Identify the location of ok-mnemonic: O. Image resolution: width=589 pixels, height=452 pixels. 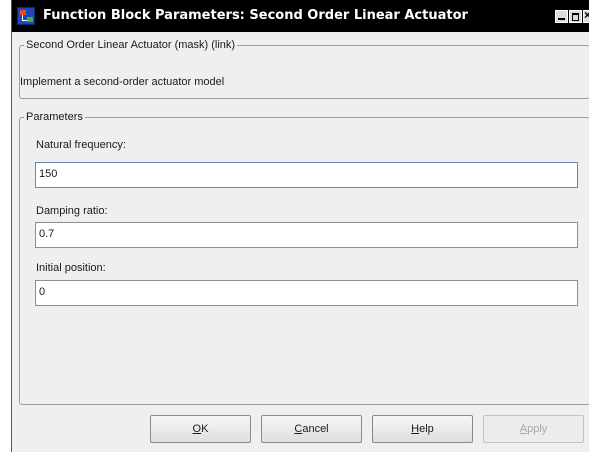
(197, 429).